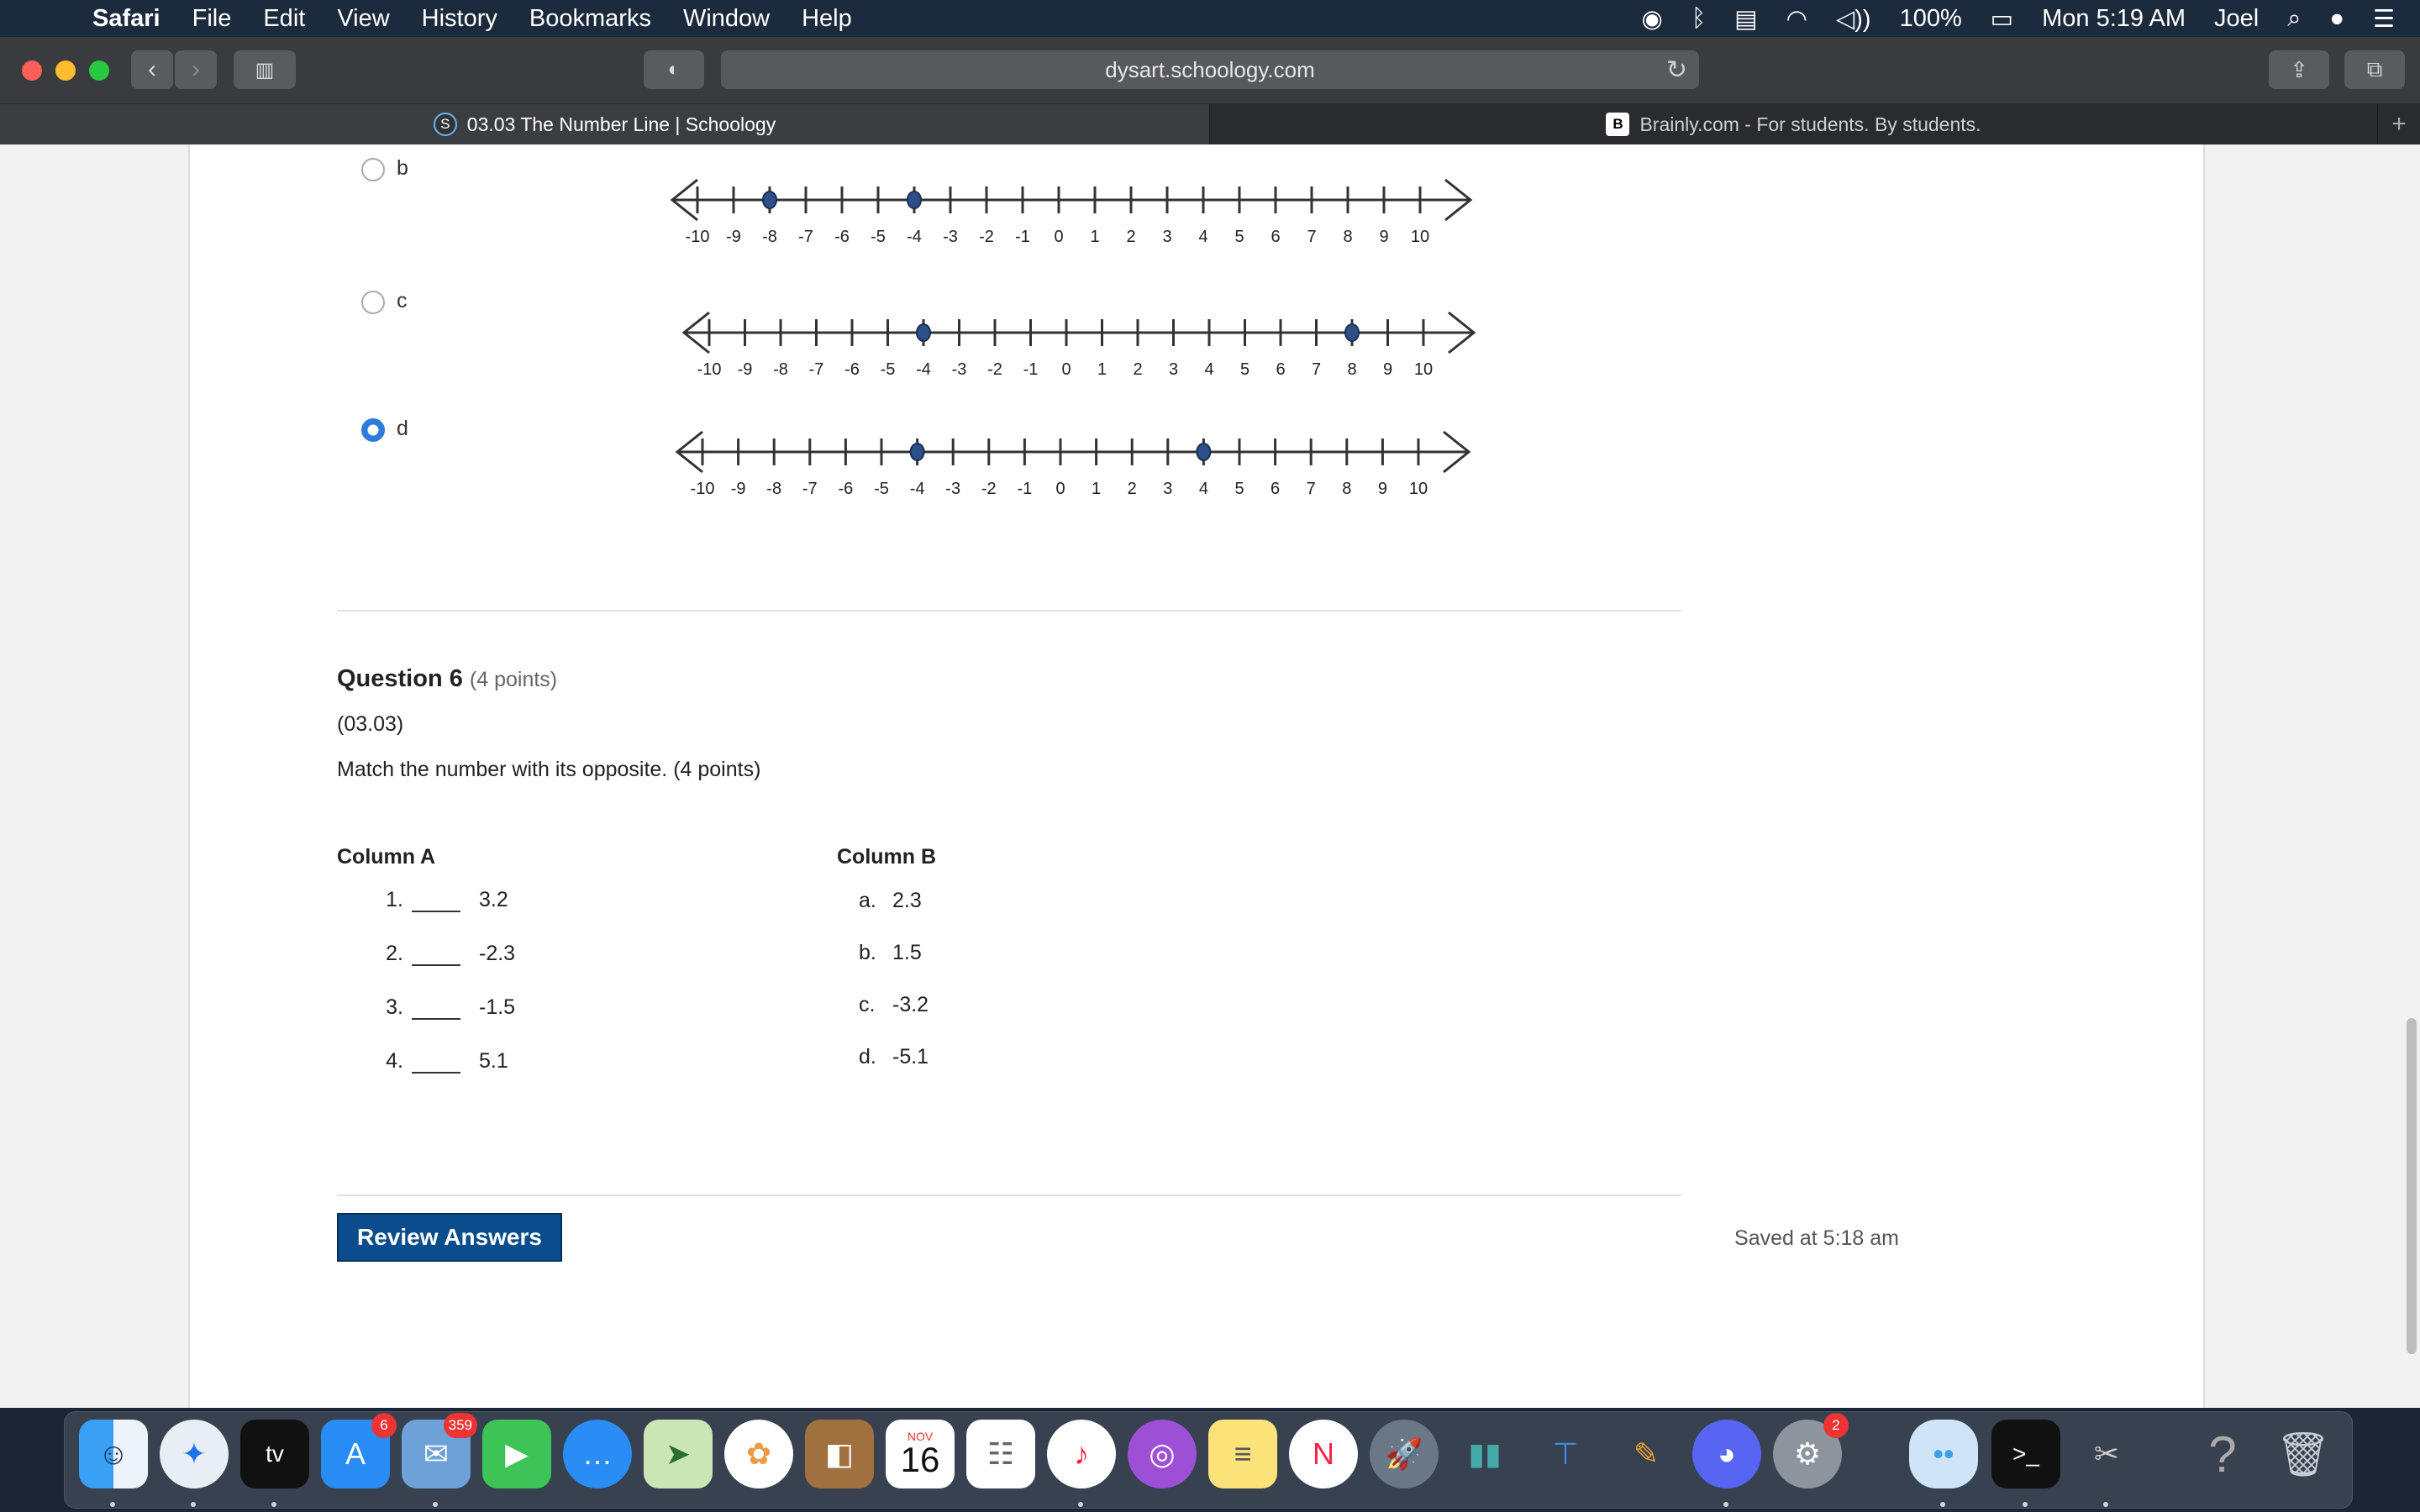  I want to click on wifi-icon: ◠, so click(1797, 19).